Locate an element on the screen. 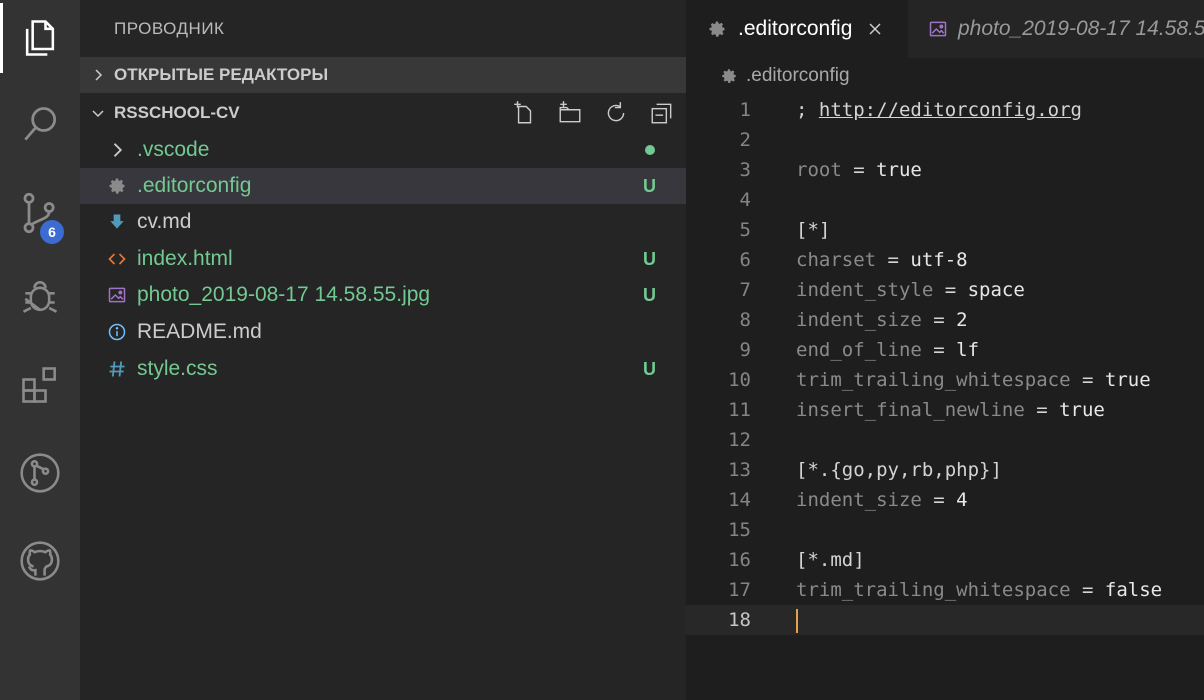  tree-item-index-html: index.html U is located at coordinates (383, 259).